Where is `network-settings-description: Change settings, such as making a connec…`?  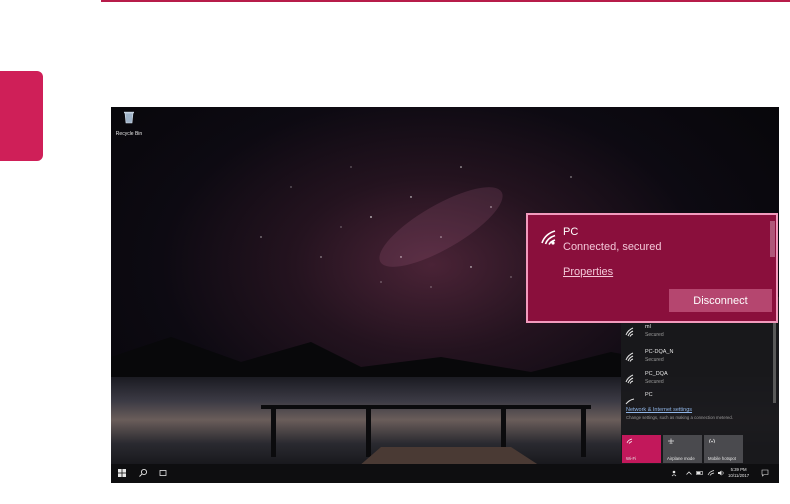 network-settings-description: Change settings, such as making a connec… is located at coordinates (680, 417).